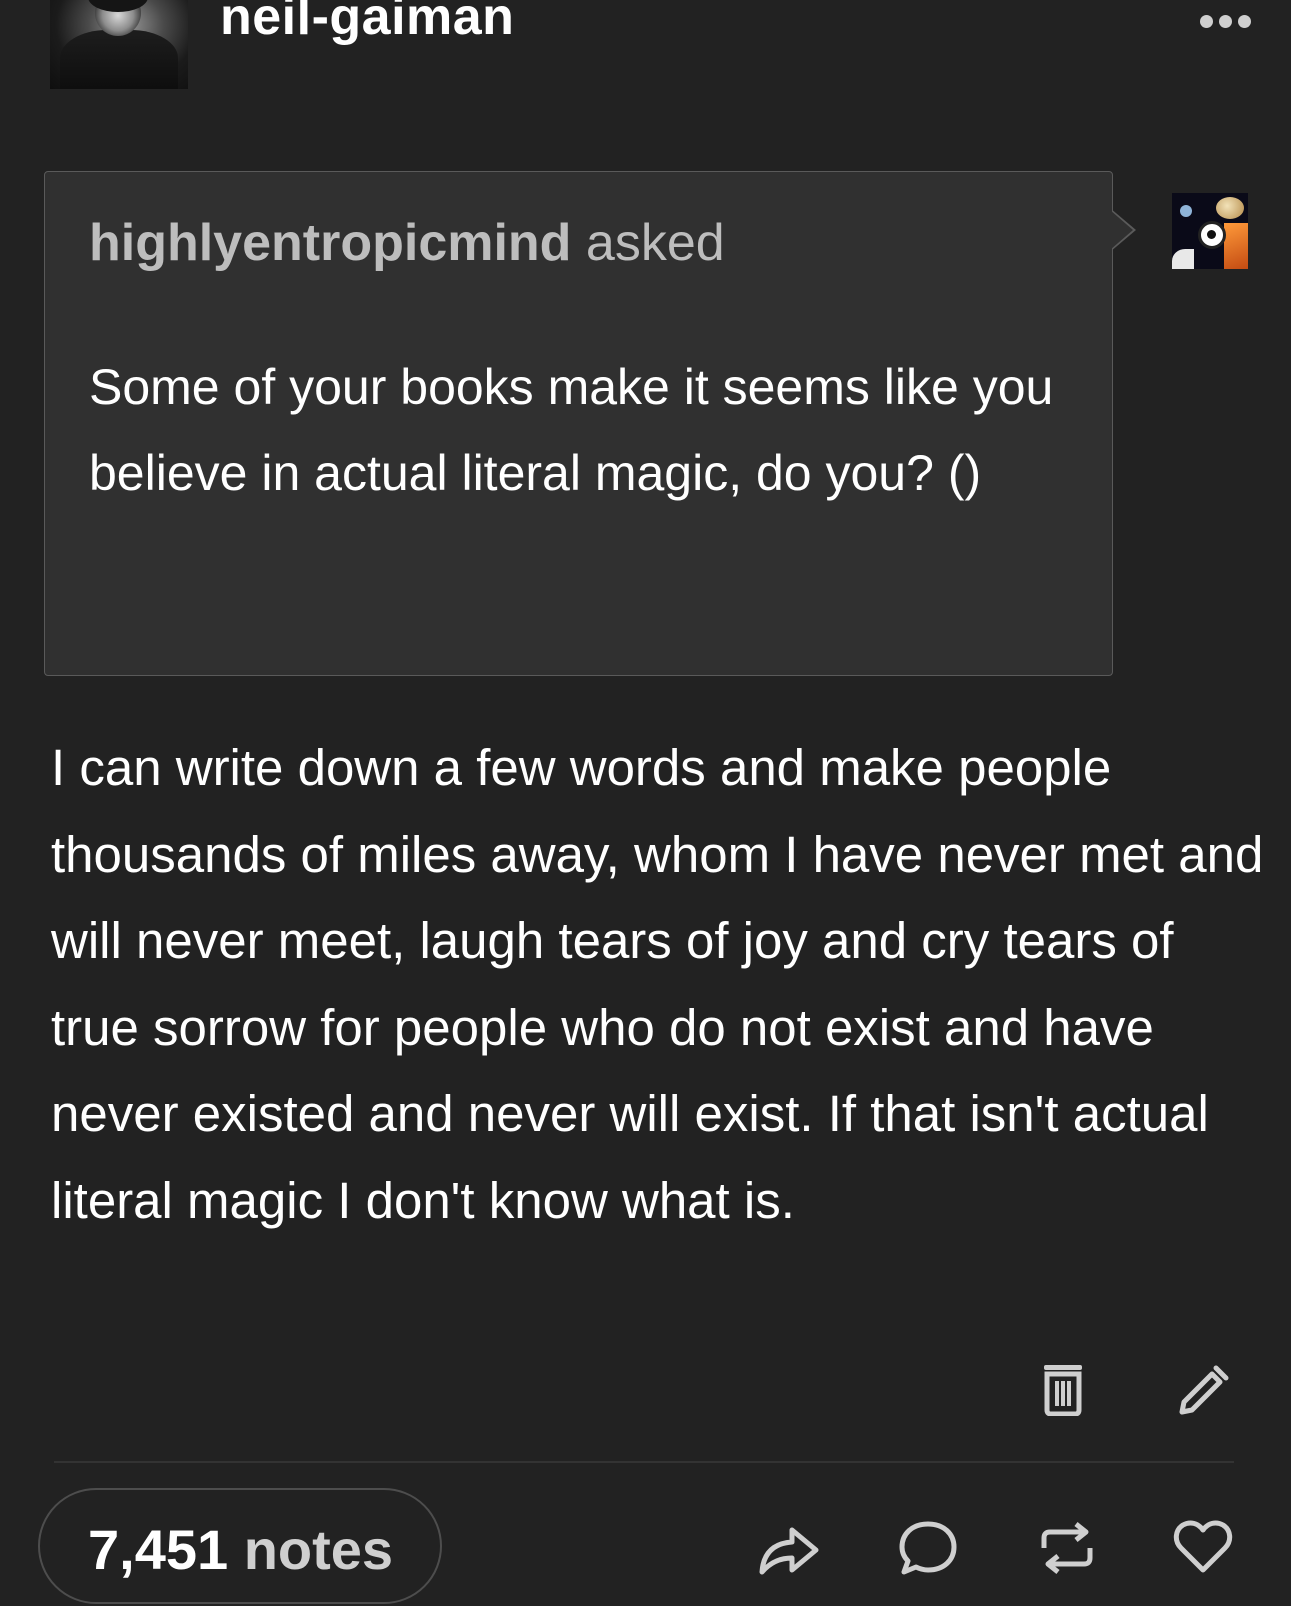 The image size is (1291, 1606). What do you see at coordinates (1183, 259) in the screenshot?
I see `avatar-corner` at bounding box center [1183, 259].